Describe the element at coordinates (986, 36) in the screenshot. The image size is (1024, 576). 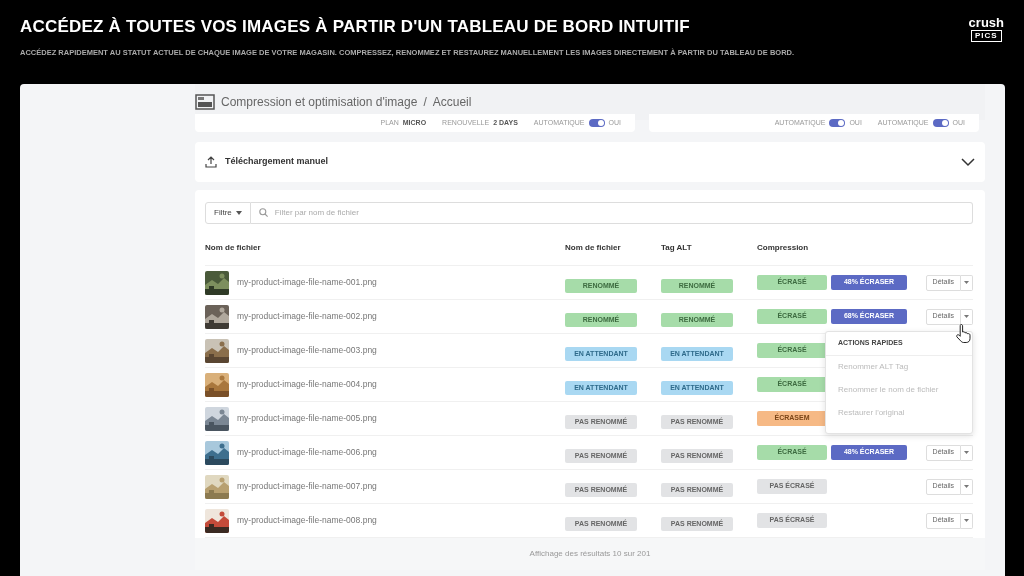
I see `logo-badge: PICS` at that location.